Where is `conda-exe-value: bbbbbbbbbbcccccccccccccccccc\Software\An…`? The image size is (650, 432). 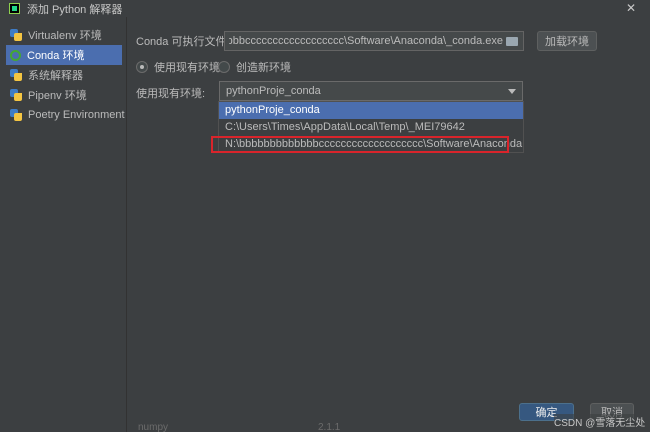 conda-exe-value: bbbbbbbbbbcccccccccccccccccc\Software\An… is located at coordinates (366, 41).